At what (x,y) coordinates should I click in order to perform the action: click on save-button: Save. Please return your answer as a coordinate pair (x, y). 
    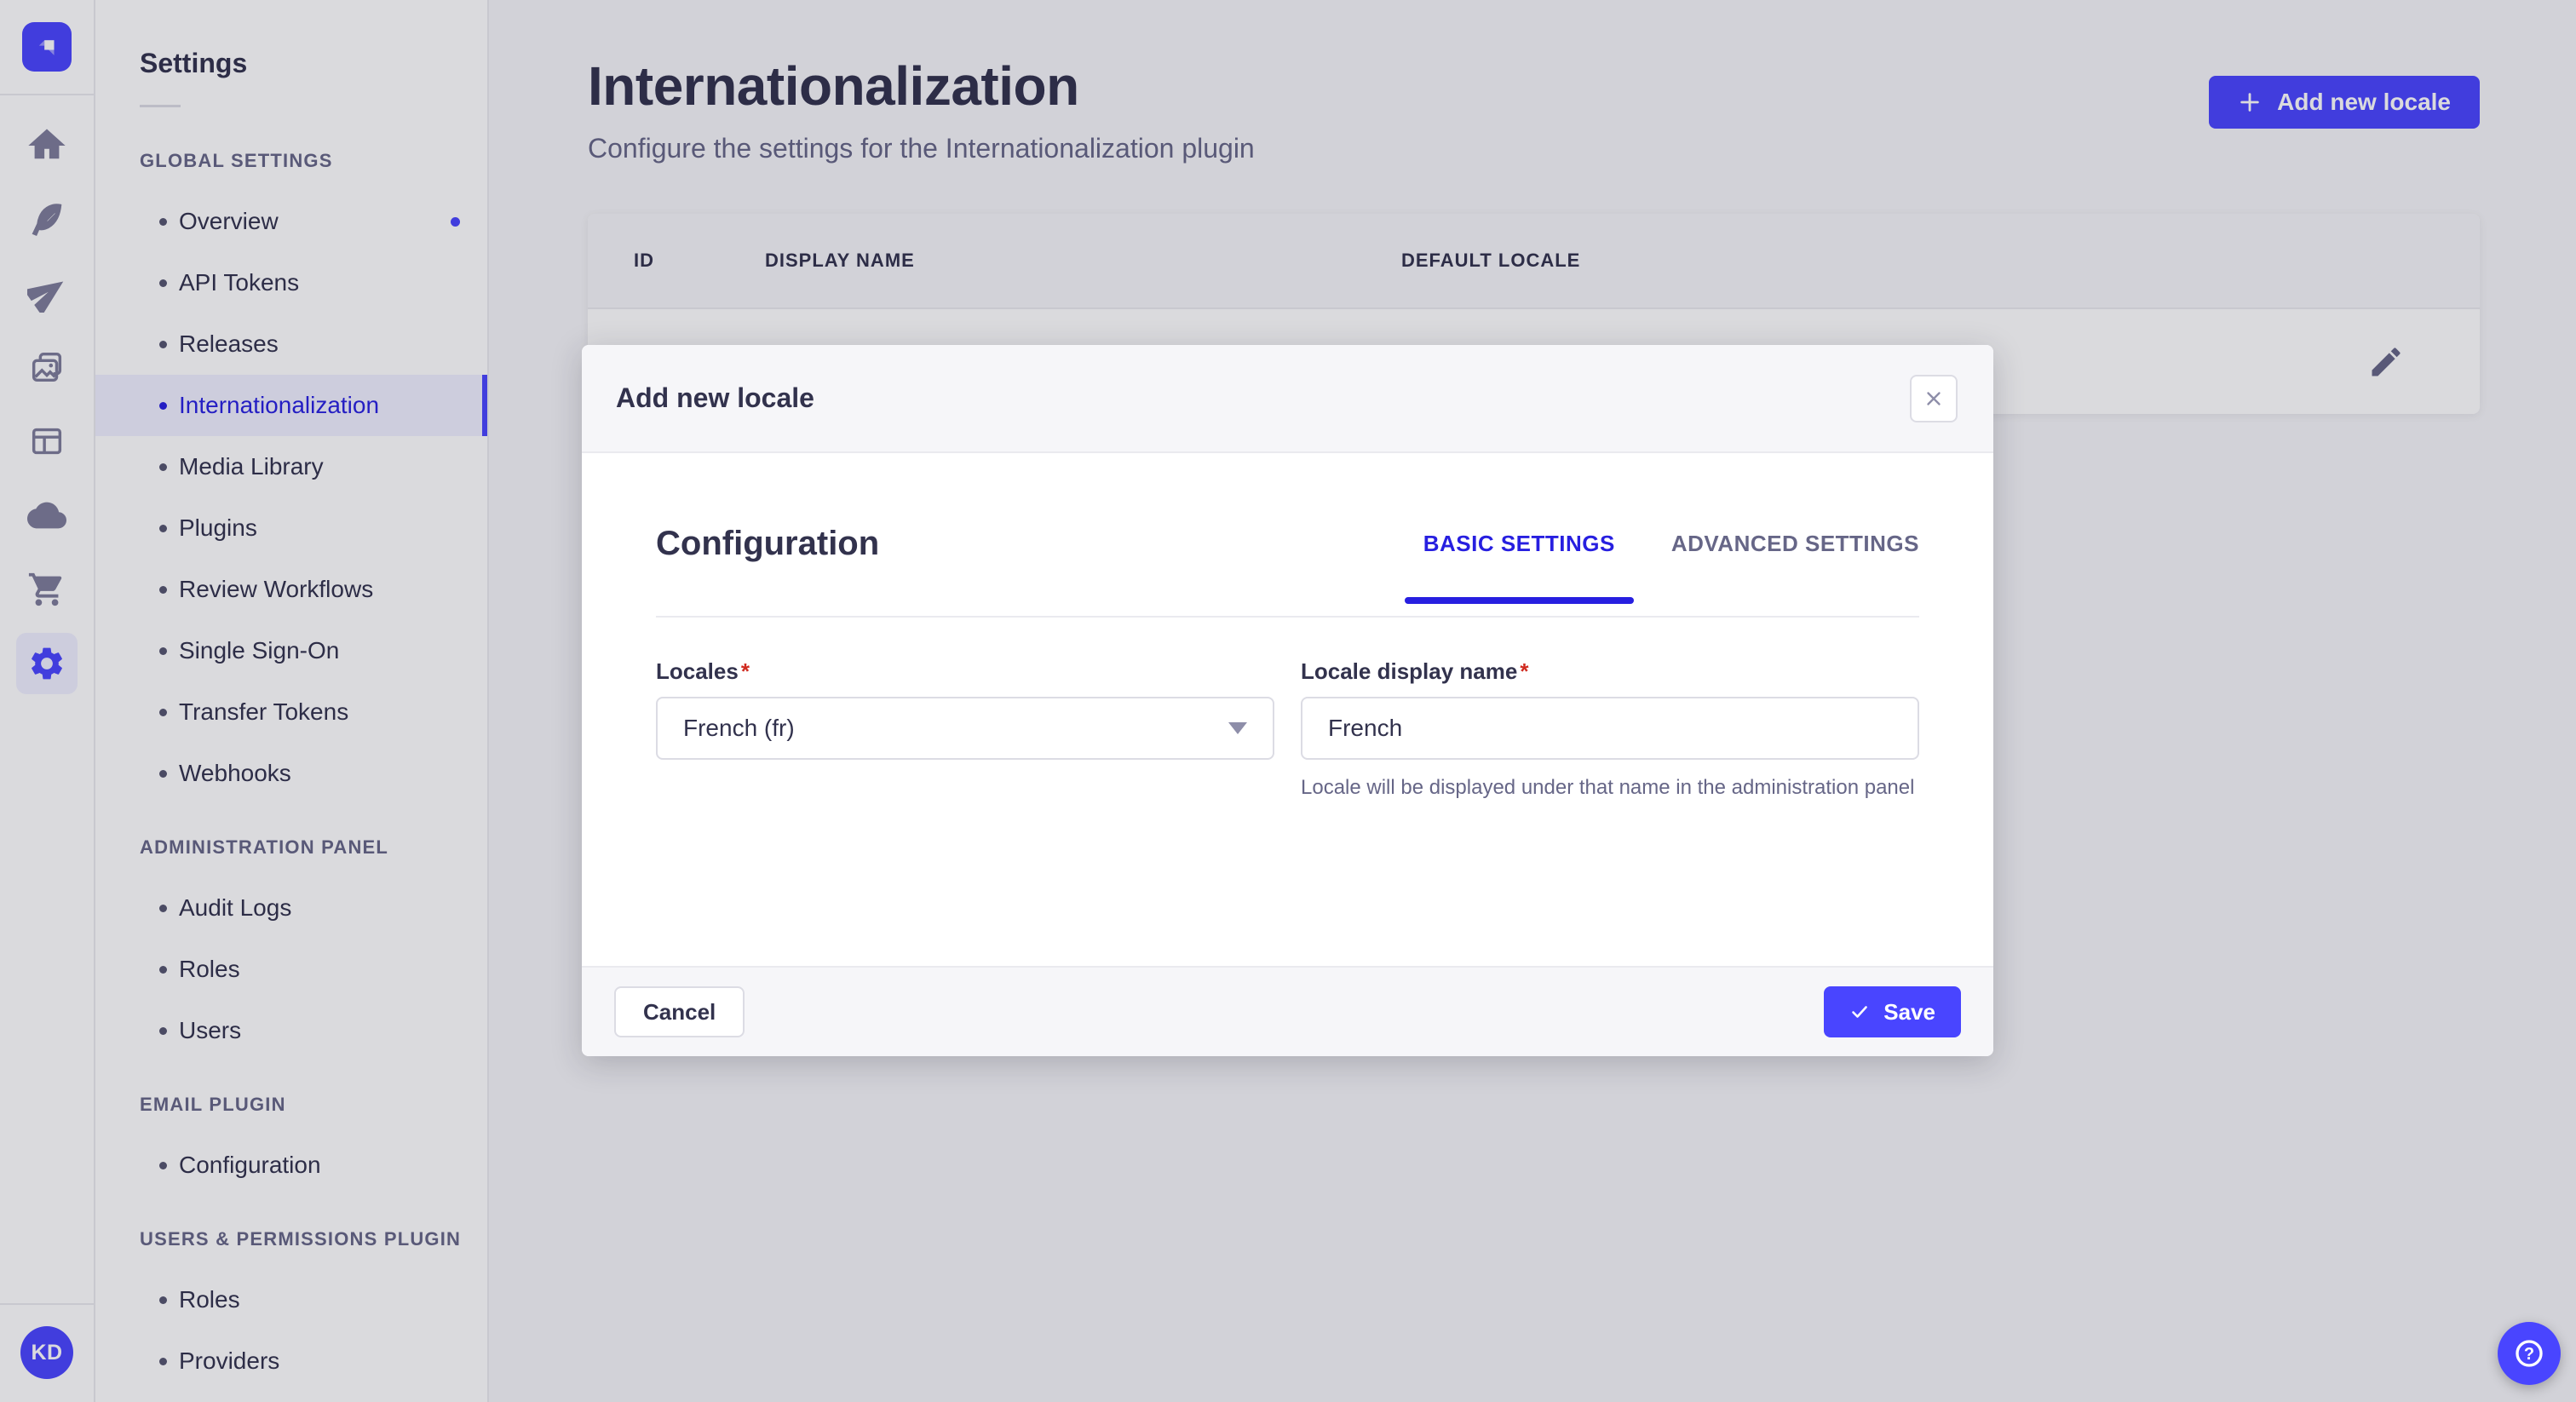
    Looking at the image, I should click on (1893, 1011).